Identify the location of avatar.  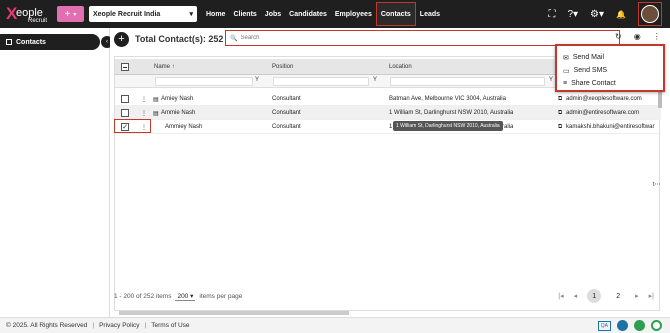
(650, 14).